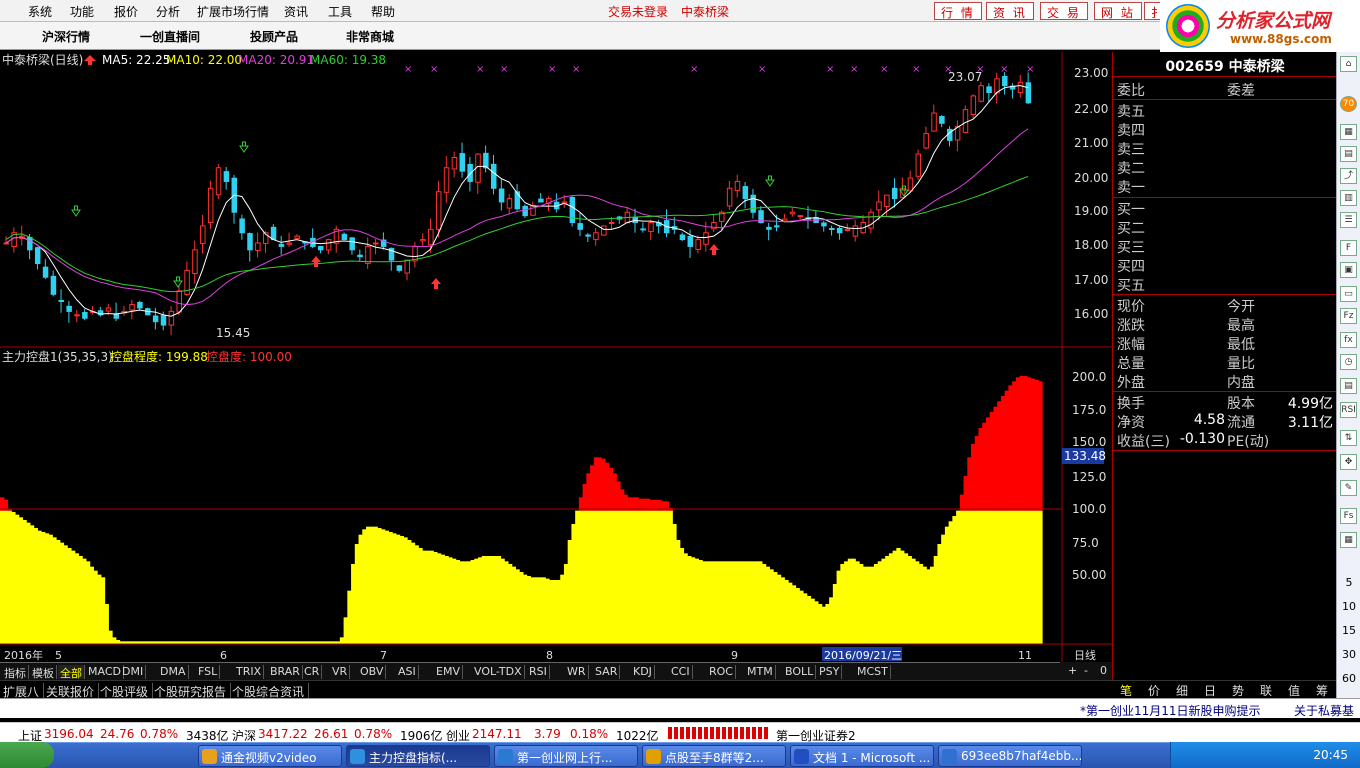 The width and height of the screenshot is (1360, 768). What do you see at coordinates (1348, 176) in the screenshot?
I see `trend-icon: ⤴` at bounding box center [1348, 176].